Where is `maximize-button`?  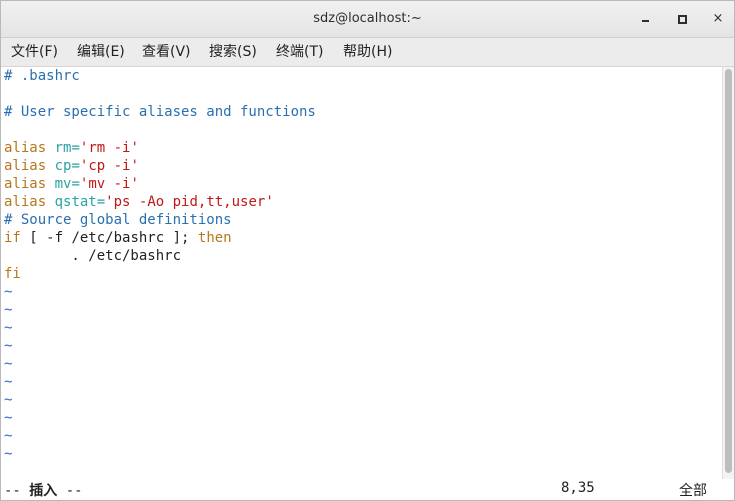 maximize-button is located at coordinates (682, 19).